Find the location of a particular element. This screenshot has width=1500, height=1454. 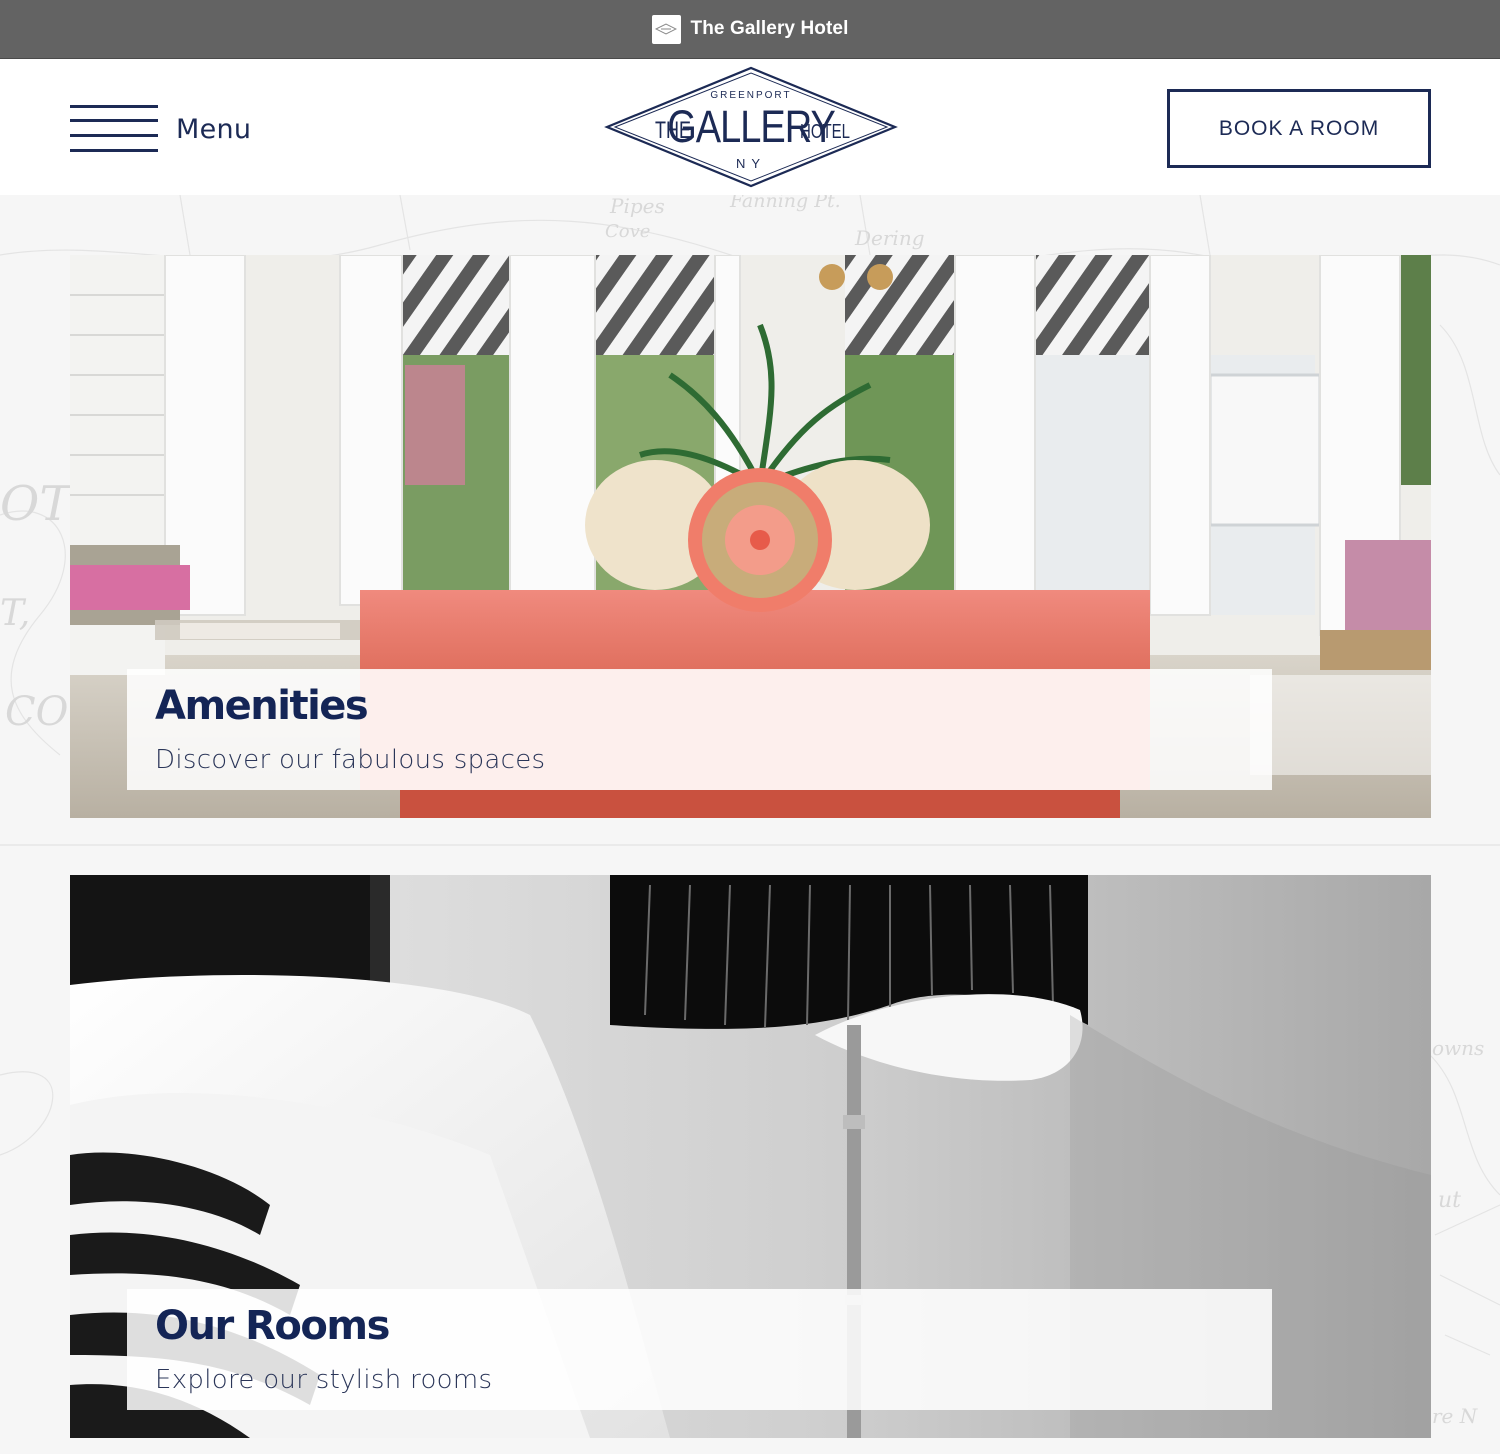

map-label: ut is located at coordinates (1449, 1200).